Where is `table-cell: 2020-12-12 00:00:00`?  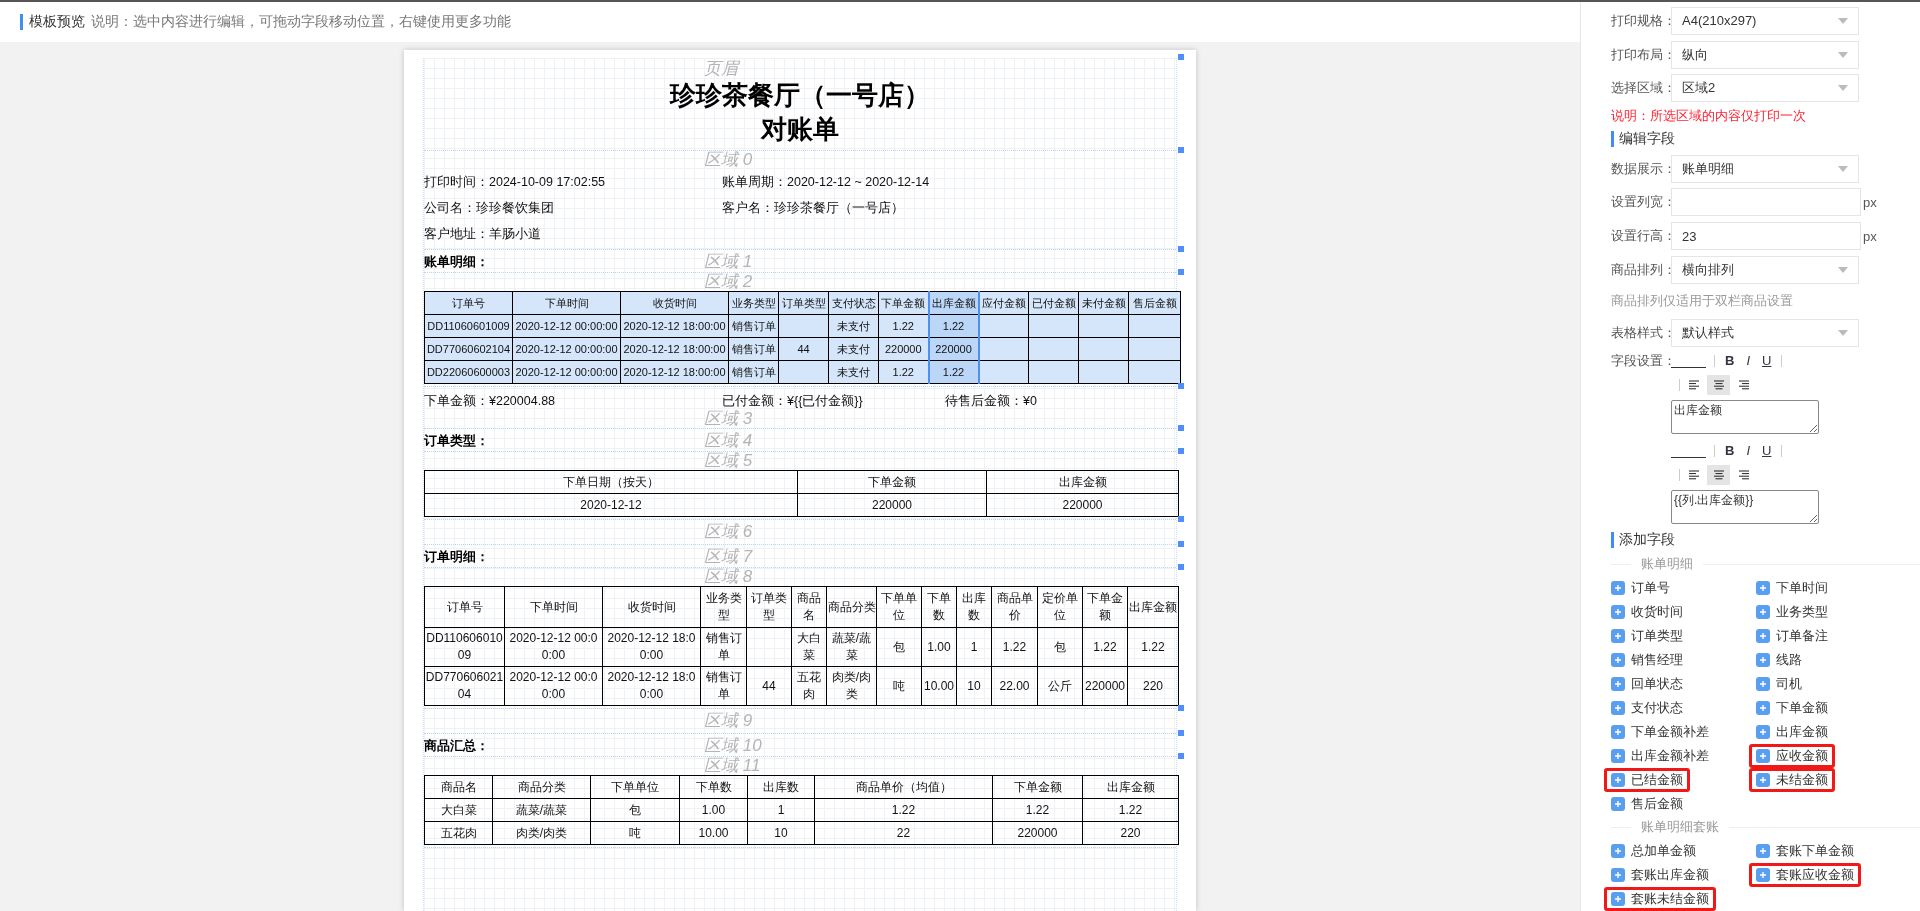 table-cell: 2020-12-12 00:00:00 is located at coordinates (553, 686).